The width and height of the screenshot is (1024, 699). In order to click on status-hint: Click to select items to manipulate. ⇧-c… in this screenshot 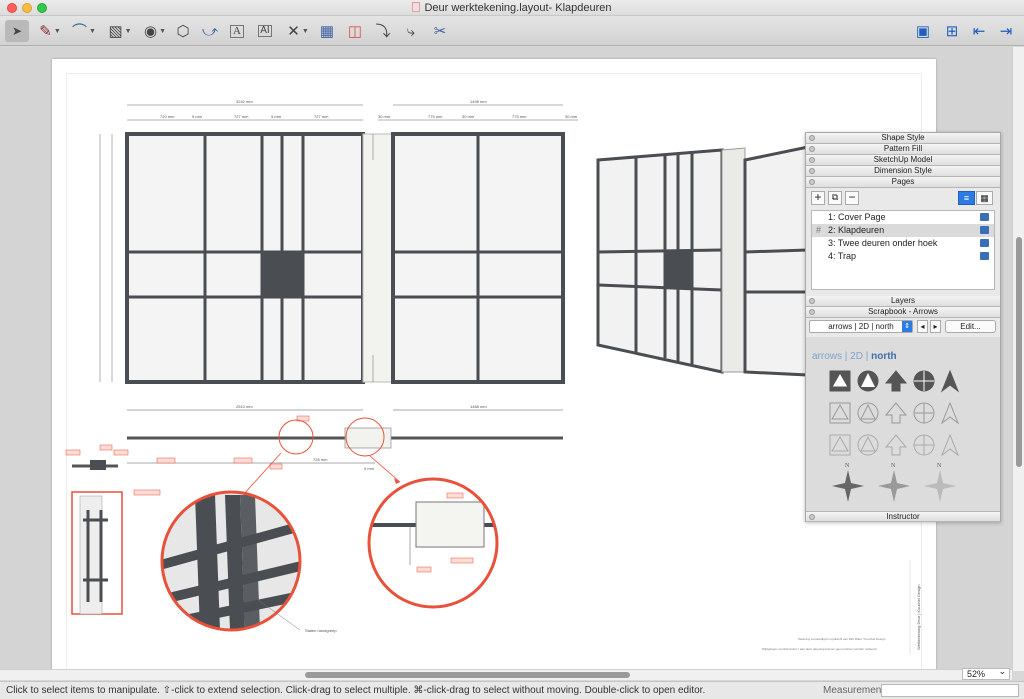, I will do `click(356, 690)`.